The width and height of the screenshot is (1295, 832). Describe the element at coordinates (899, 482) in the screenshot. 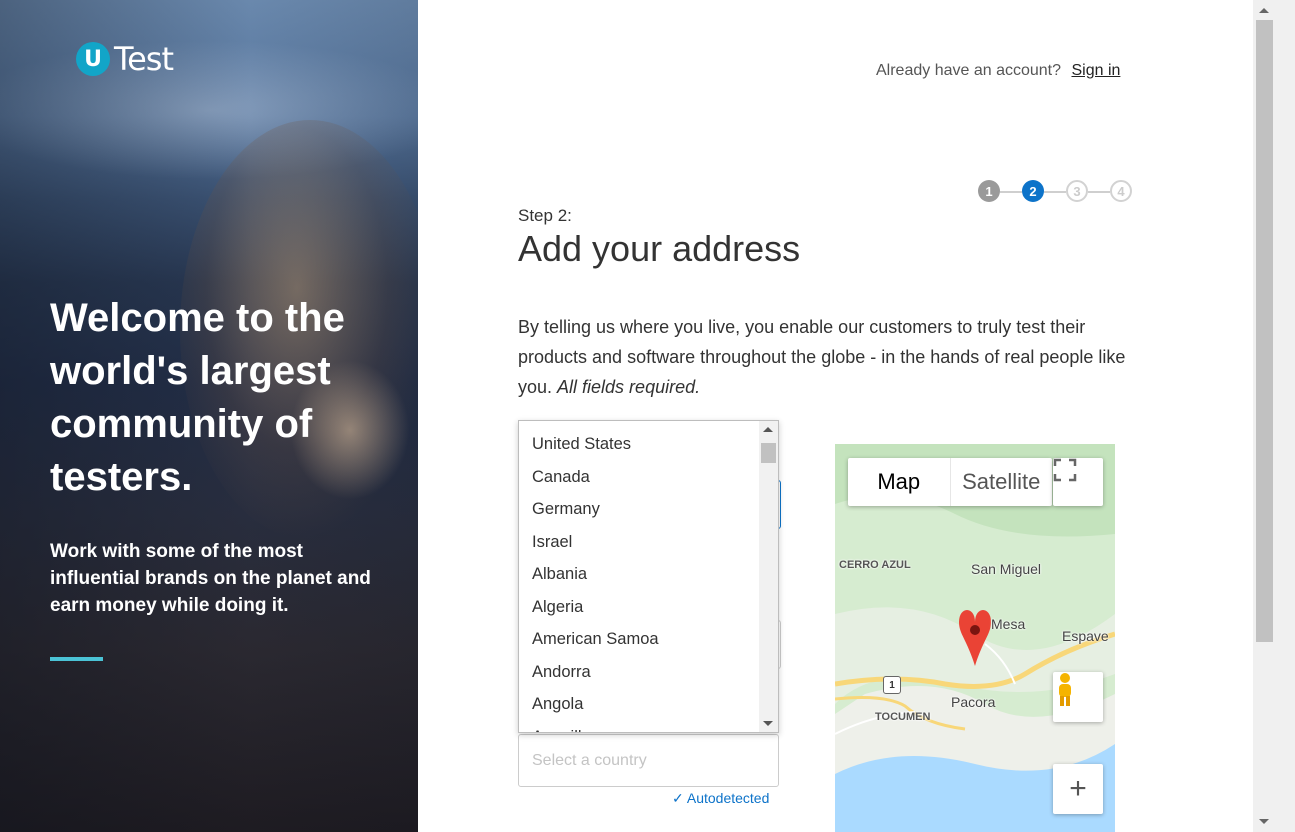

I see `map-tab: Map` at that location.